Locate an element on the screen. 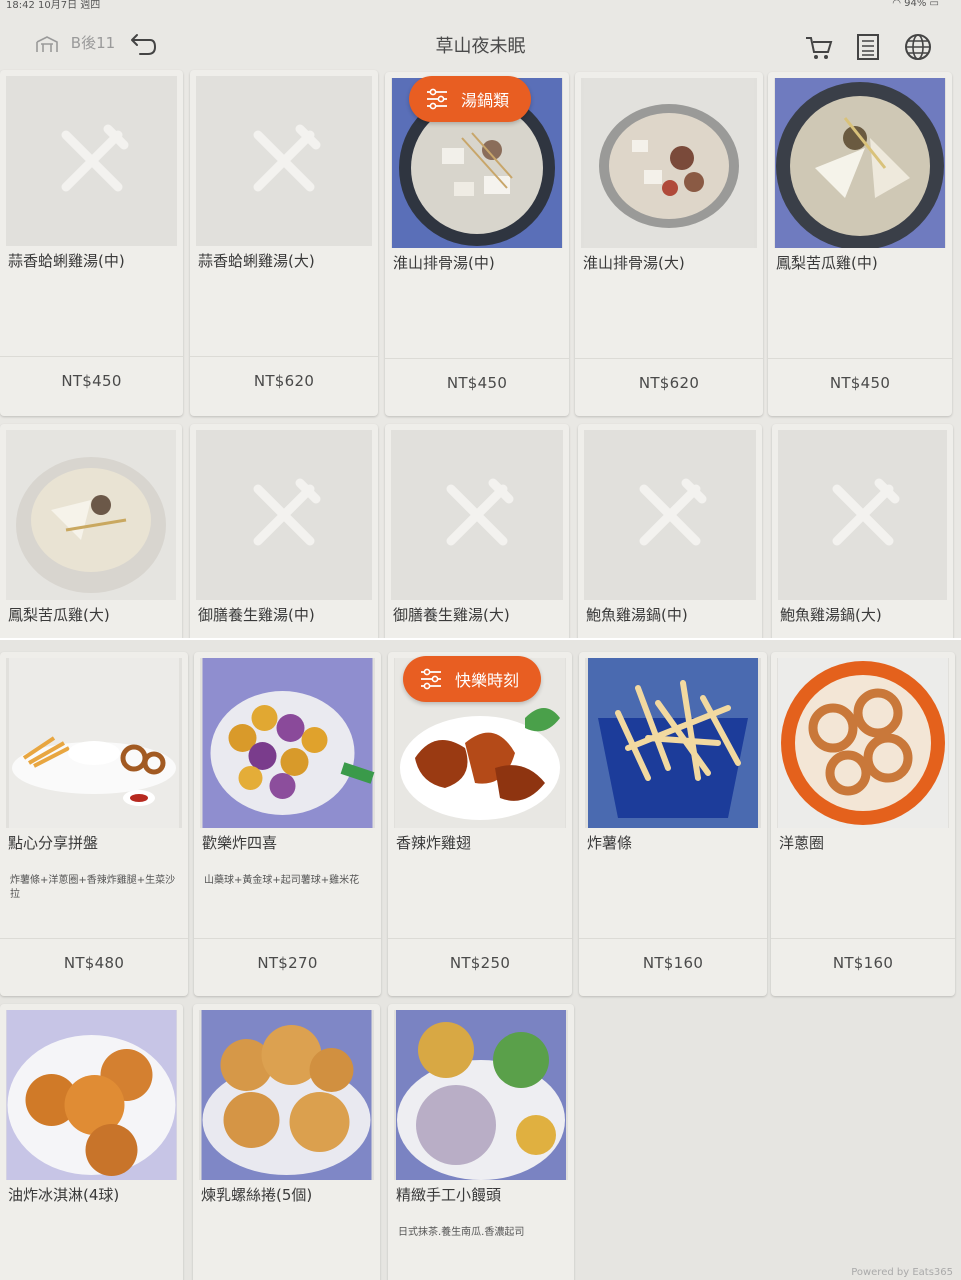 This screenshot has width=961, height=1280. cart-icon is located at coordinates (819, 48).